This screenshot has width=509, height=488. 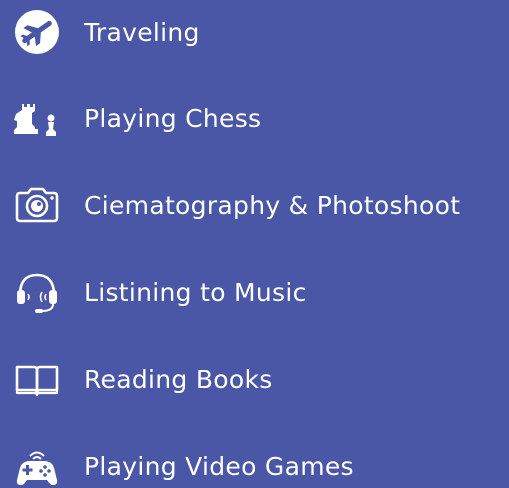 I want to click on hobby-item-playing-chess: Playing Chess, so click(x=136, y=118).